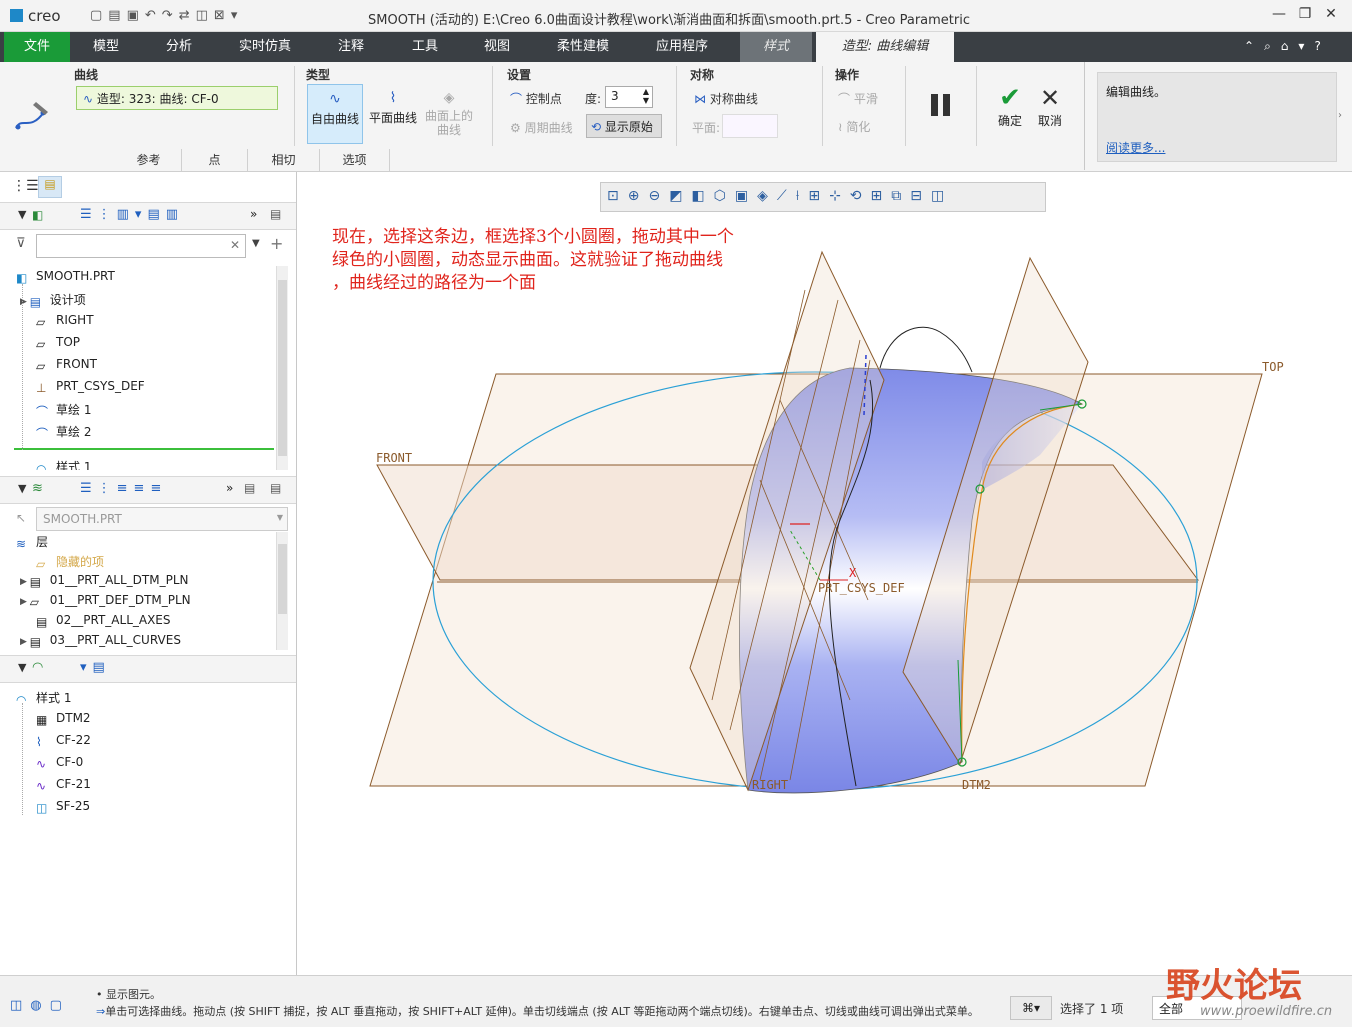  Describe the element at coordinates (237, 15) in the screenshot. I see `customize-icon: ▾` at that location.